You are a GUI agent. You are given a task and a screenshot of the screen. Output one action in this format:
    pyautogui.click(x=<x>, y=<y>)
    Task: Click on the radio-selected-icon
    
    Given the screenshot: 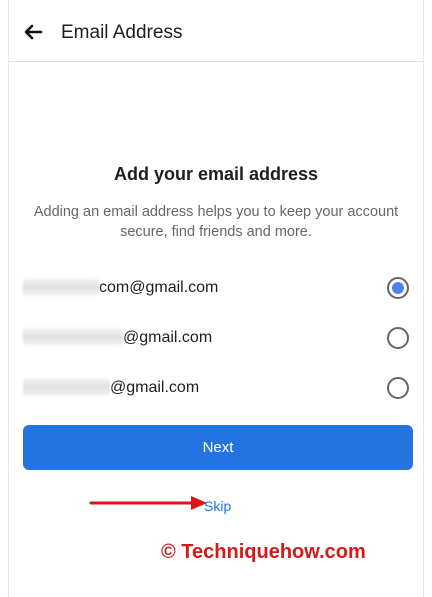 What is the action you would take?
    pyautogui.click(x=398, y=288)
    